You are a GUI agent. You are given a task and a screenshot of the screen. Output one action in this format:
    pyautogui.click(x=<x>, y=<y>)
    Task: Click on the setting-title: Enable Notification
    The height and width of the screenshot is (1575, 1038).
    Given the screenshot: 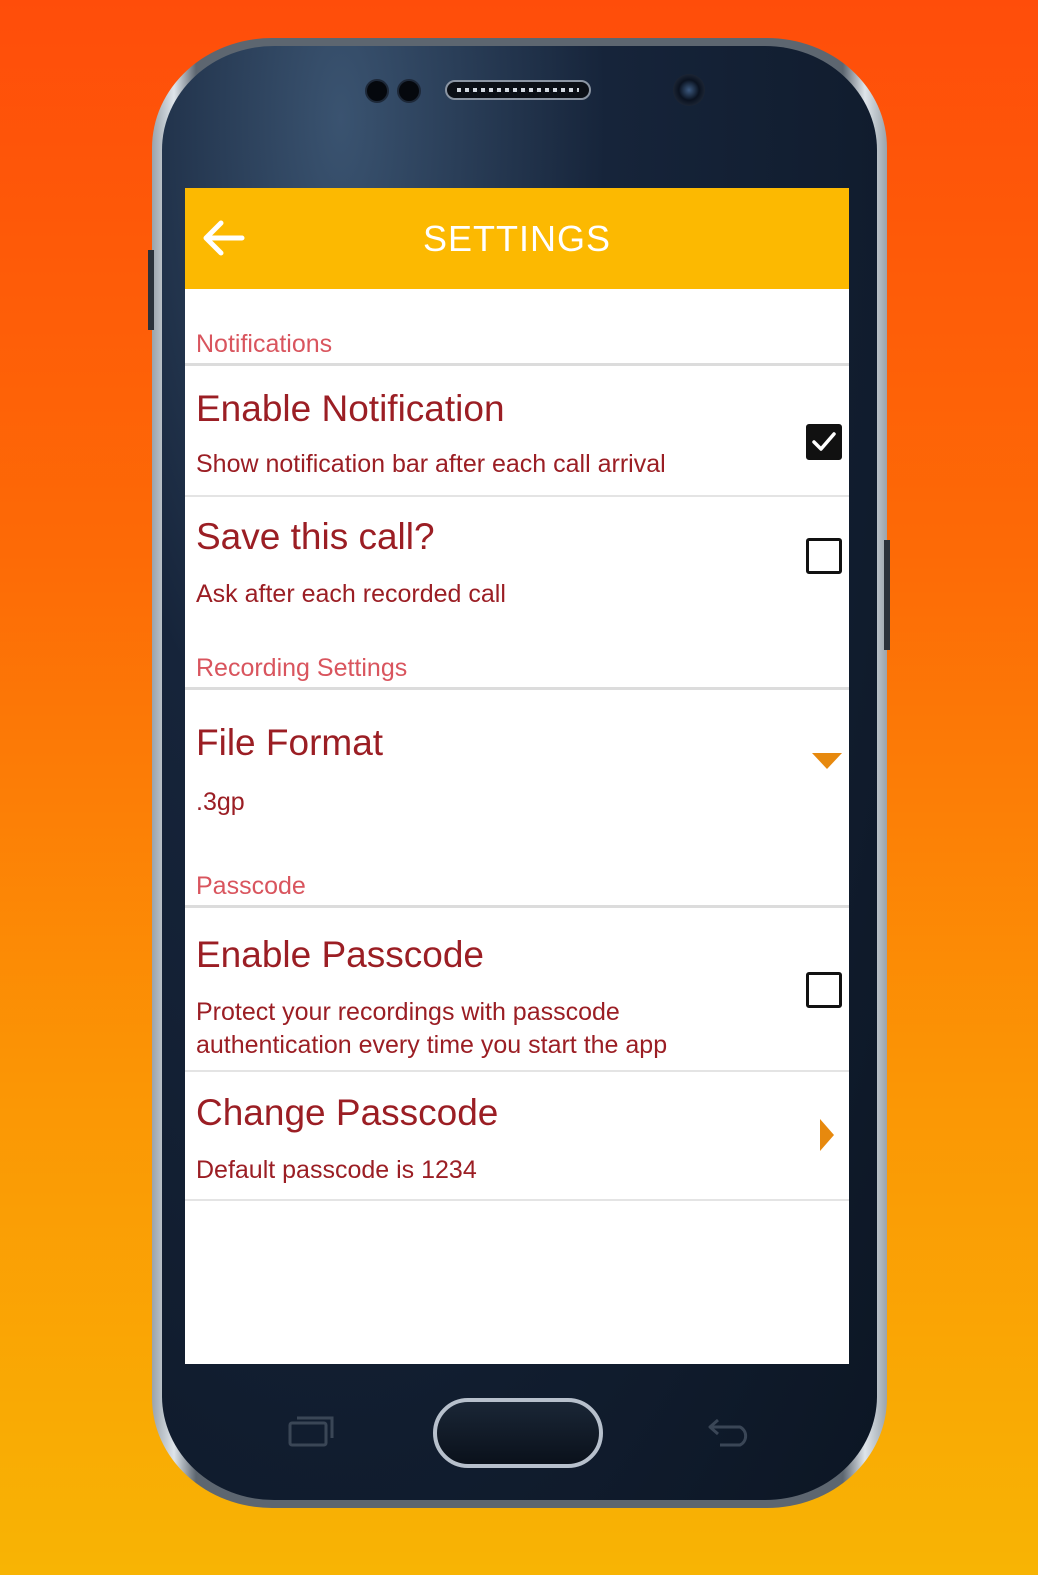 What is the action you would take?
    pyautogui.click(x=350, y=408)
    